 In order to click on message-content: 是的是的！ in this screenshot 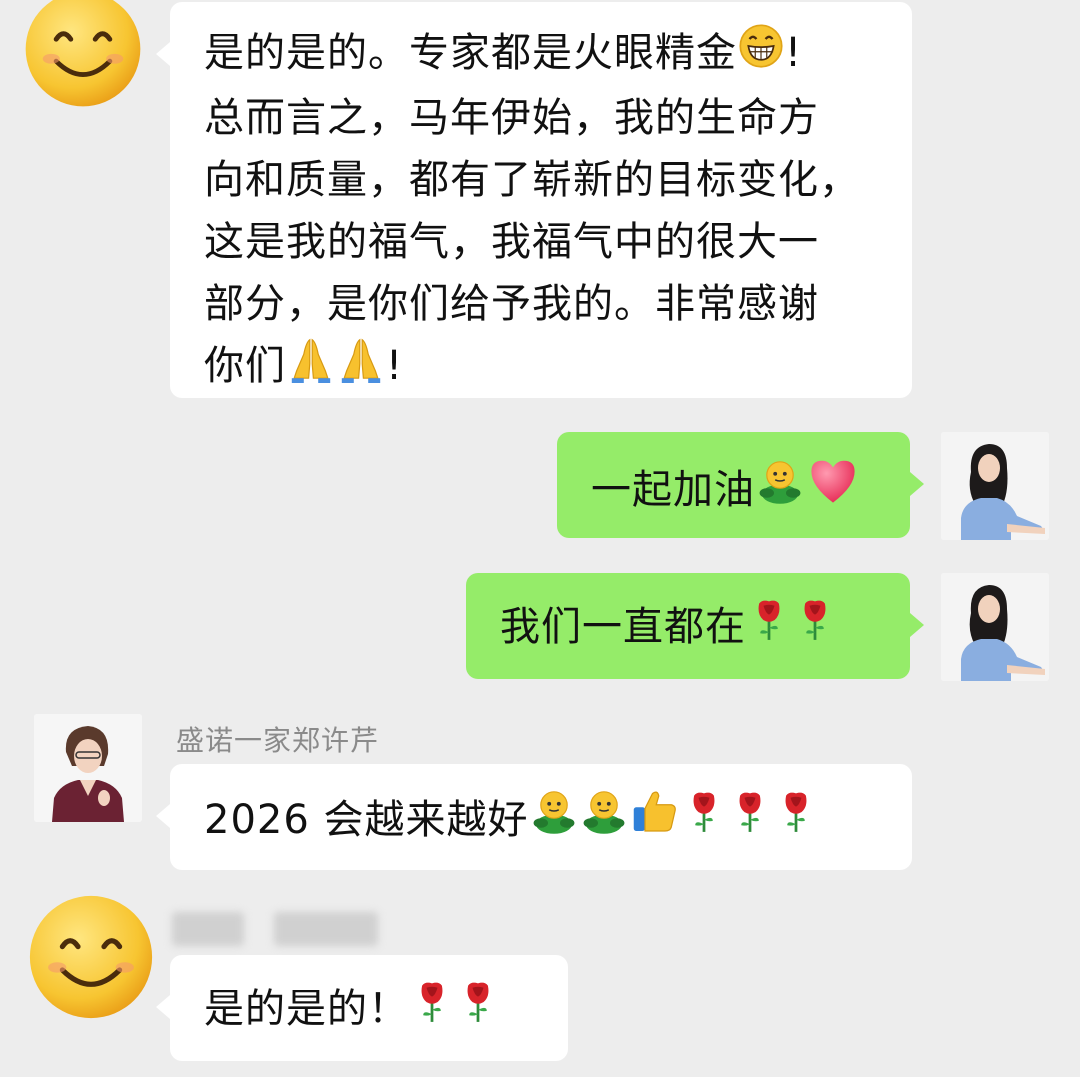, I will do `click(386, 1009)`.